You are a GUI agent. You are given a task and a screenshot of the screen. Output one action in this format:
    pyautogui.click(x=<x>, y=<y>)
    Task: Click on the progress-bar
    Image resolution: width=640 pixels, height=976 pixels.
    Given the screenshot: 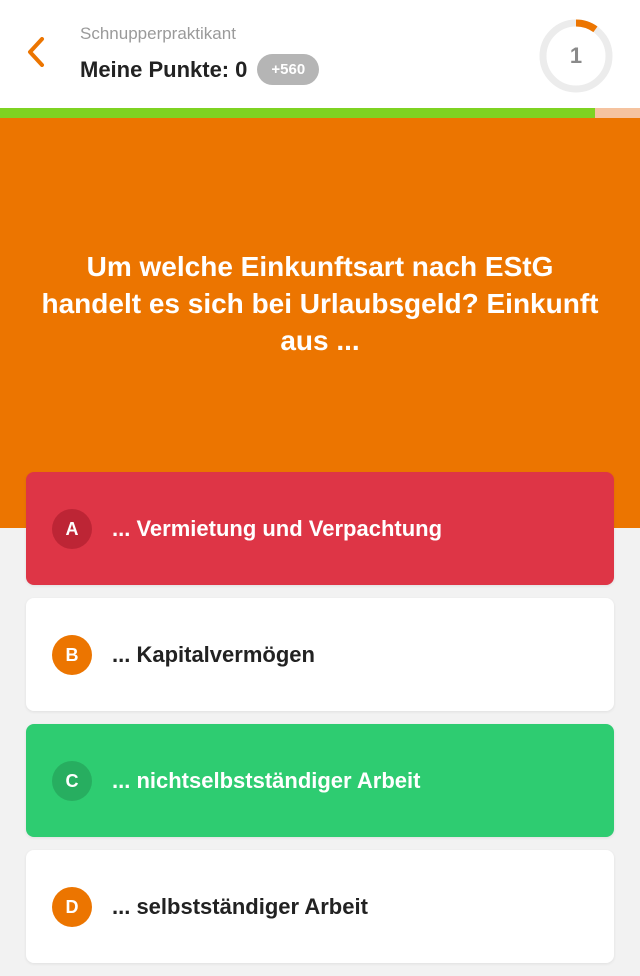 What is the action you would take?
    pyautogui.click(x=320, y=113)
    